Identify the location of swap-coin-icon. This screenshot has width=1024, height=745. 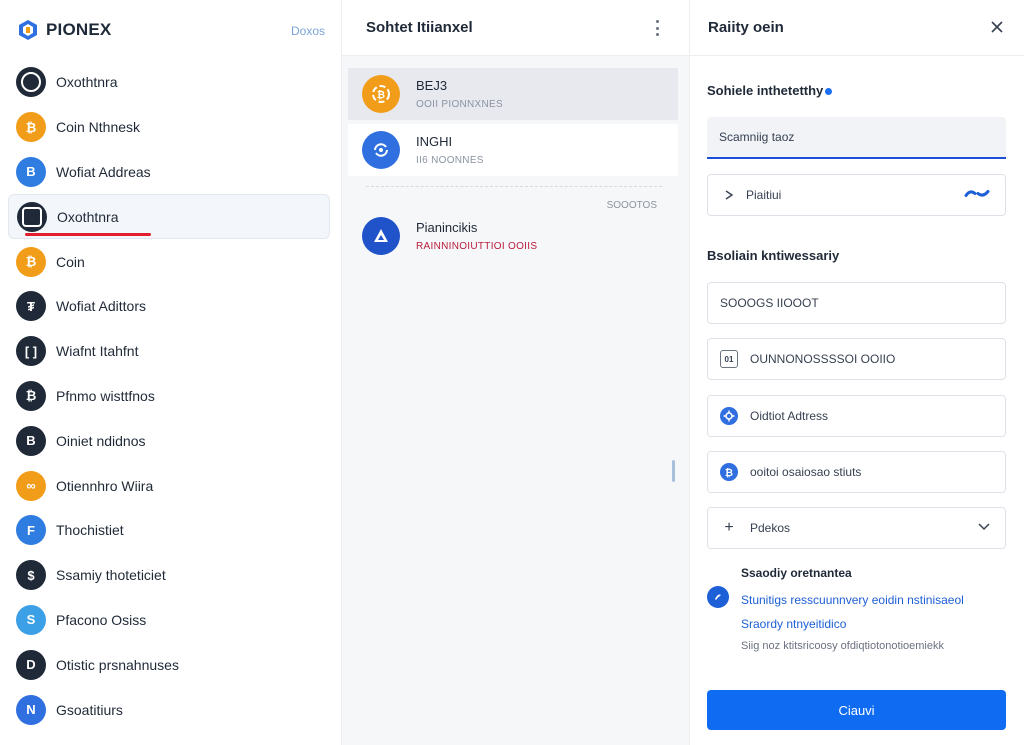
(381, 150).